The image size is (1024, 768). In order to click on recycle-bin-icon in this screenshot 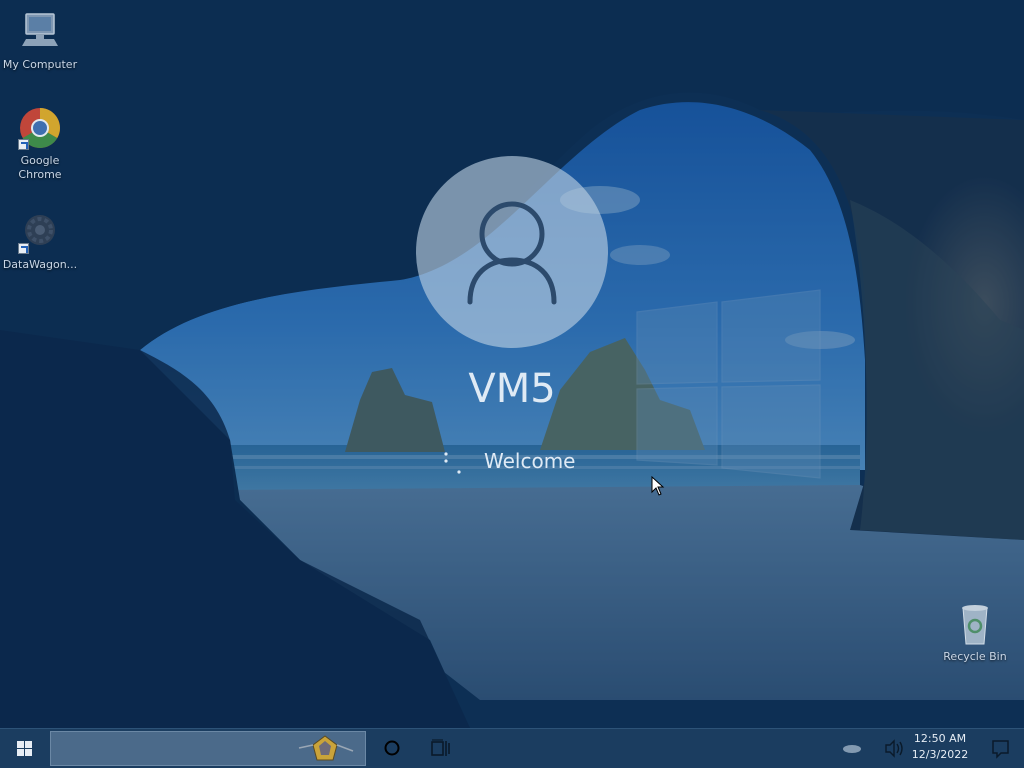, I will do `click(975, 624)`.